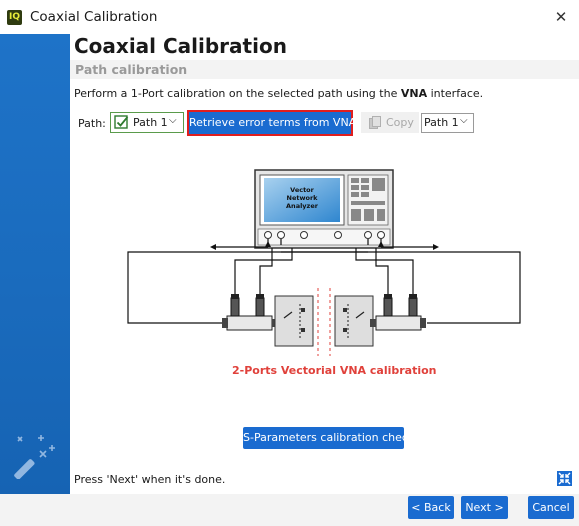 This screenshot has height=526, width=579. What do you see at coordinates (551, 507) in the screenshot?
I see `cancel-button: Cancel` at bounding box center [551, 507].